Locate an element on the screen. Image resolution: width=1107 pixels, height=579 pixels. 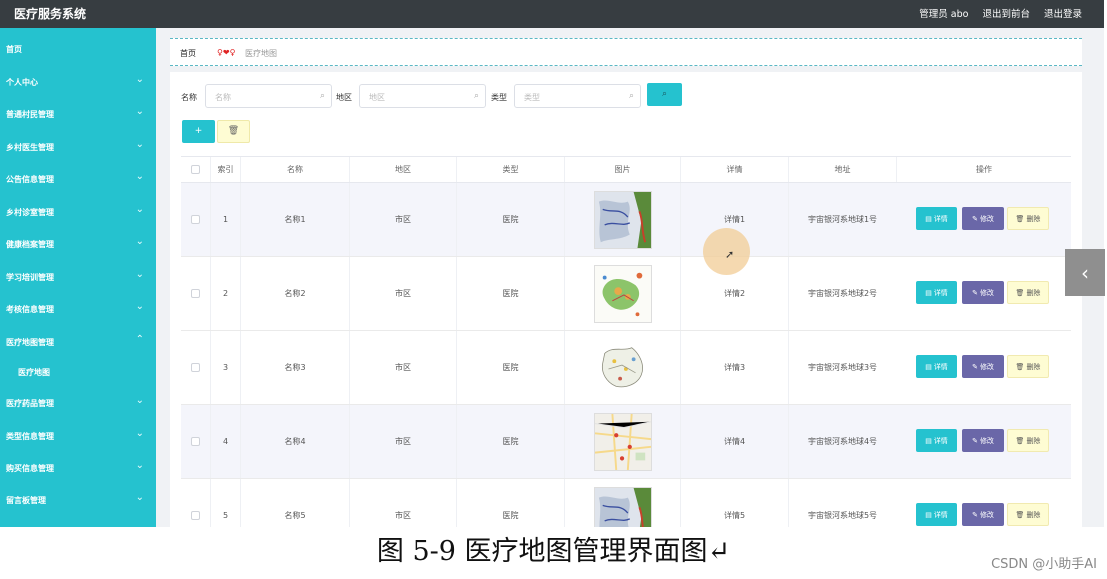
table-row: 4 名称4 市区 医院 详情4 宇宙银河系地球4号 ▤ 详情 ✎ 修改 🗑 删除 is located at coordinates (626, 442).